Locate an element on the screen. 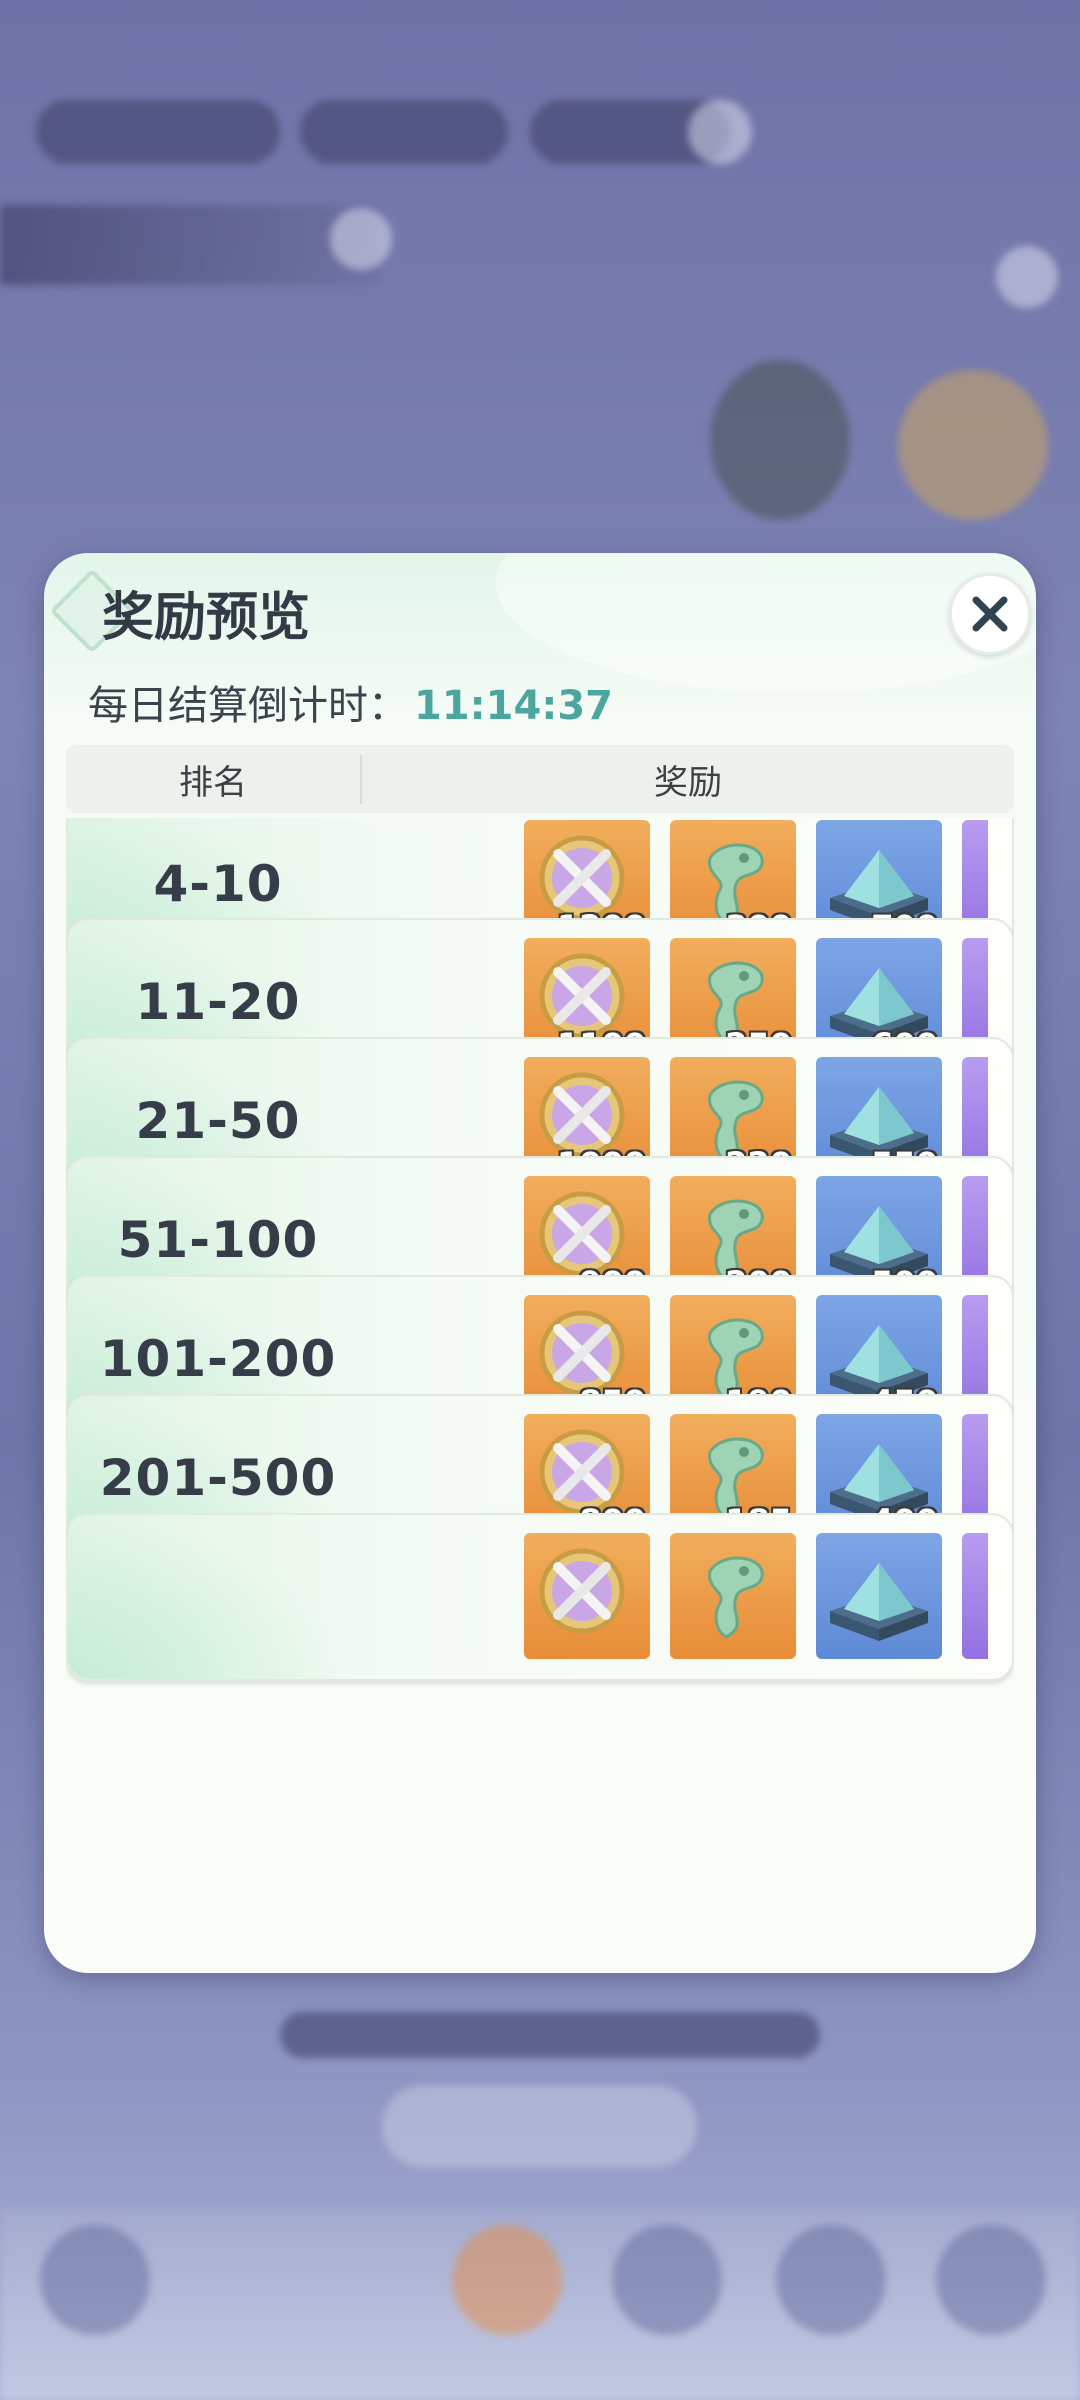  countdown: 每日结算倒计时： 11:14:37 is located at coordinates (350, 702).